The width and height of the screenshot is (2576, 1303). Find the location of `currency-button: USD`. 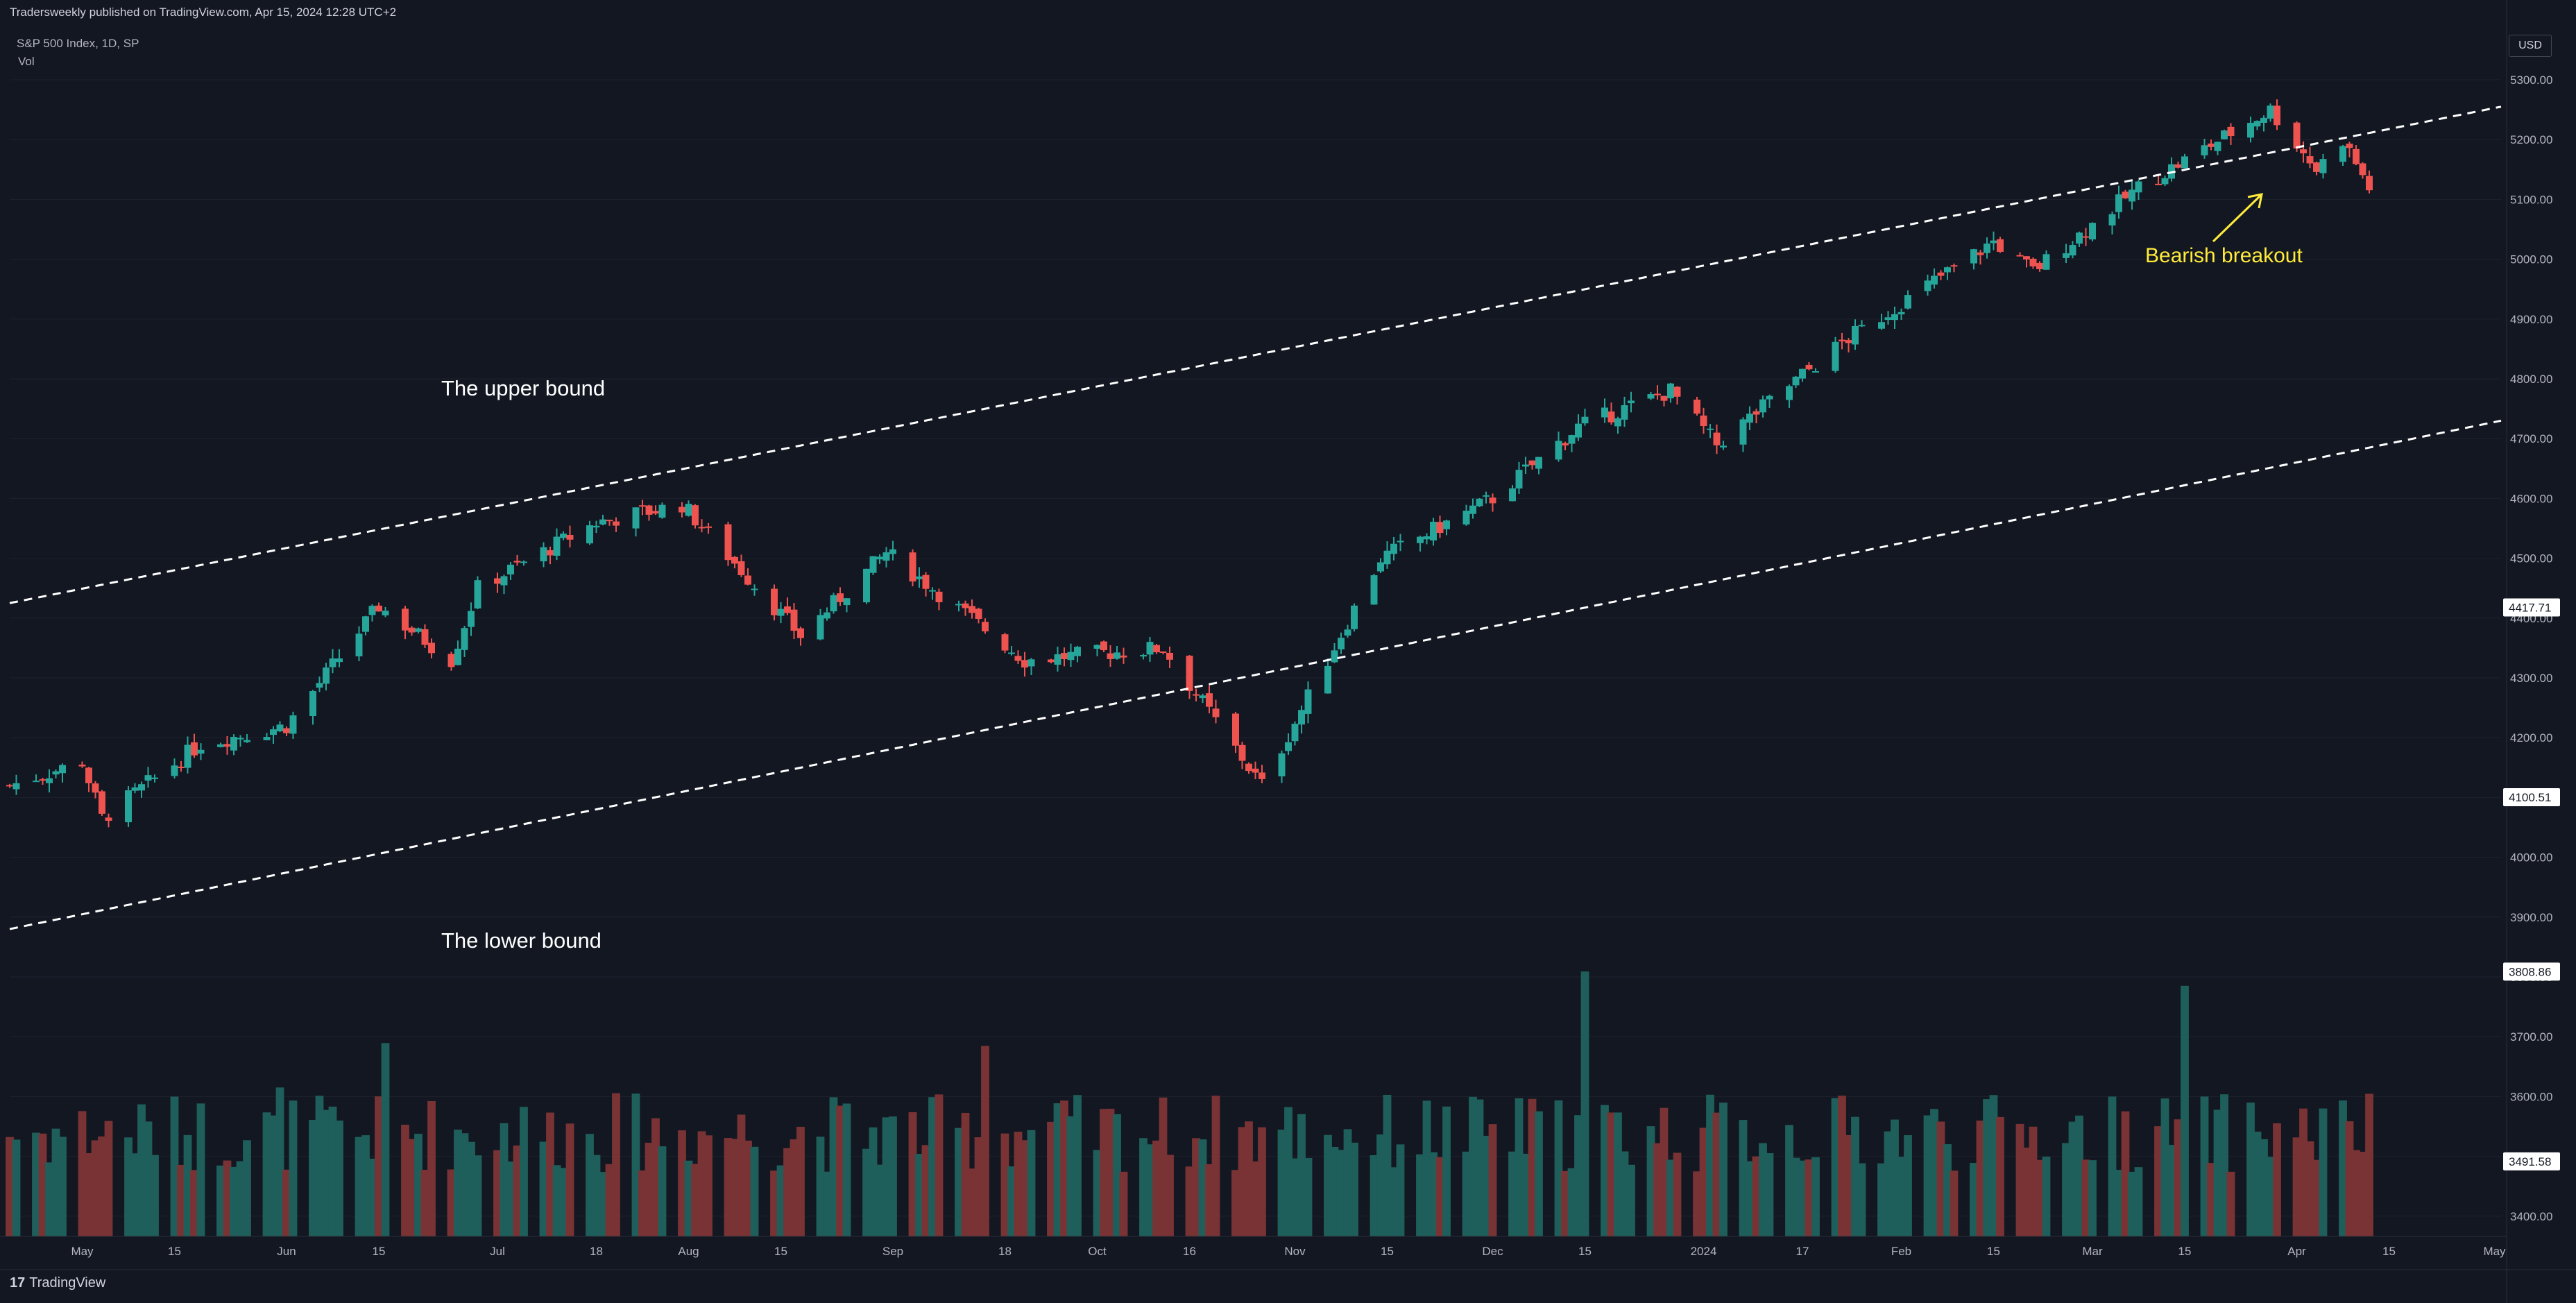

currency-button: USD is located at coordinates (2530, 46).